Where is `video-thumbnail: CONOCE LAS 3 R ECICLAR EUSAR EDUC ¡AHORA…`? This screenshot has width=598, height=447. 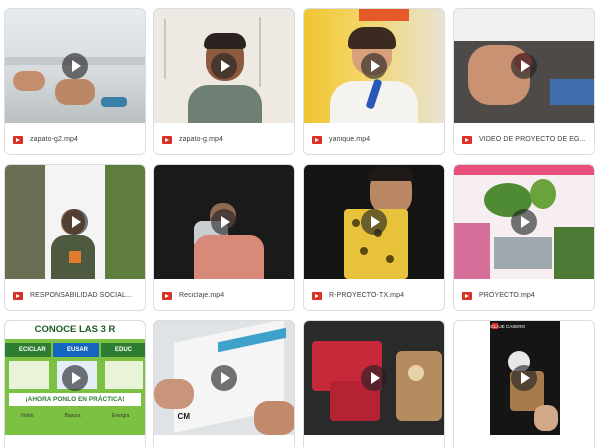 video-thumbnail: CONOCE LAS 3 R ECICLAR EUSAR EDUC ¡AHORA… is located at coordinates (75, 378).